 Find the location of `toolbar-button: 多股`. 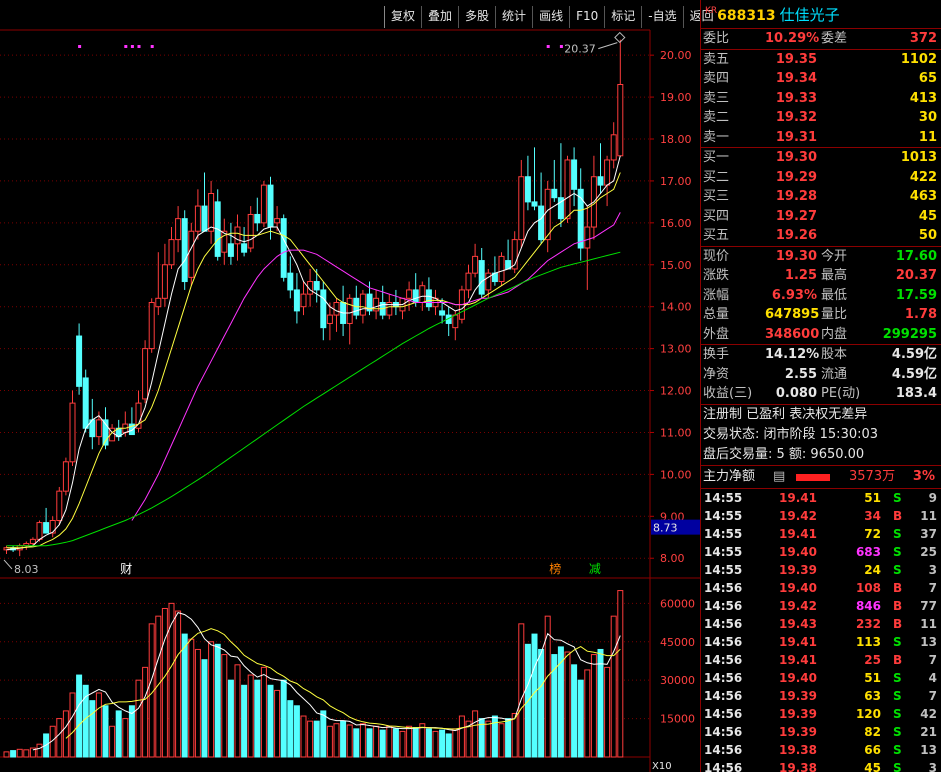

toolbar-button: 多股 is located at coordinates (476, 17).